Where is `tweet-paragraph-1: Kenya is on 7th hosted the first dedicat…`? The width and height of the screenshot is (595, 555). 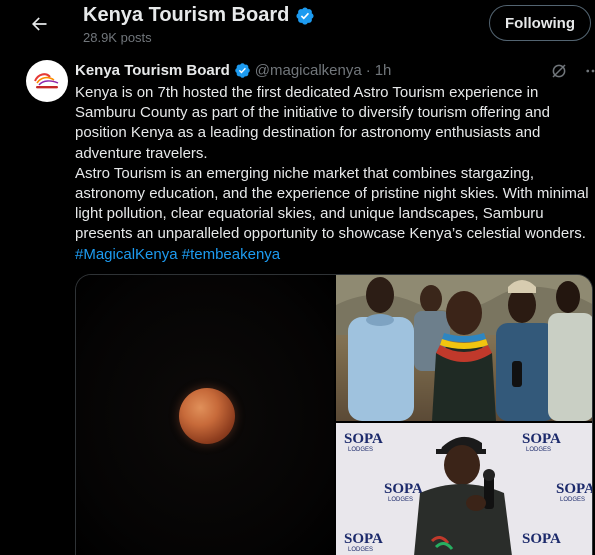 tweet-paragraph-1: Kenya is on 7th hosted the first dedicat… is located at coordinates (312, 123).